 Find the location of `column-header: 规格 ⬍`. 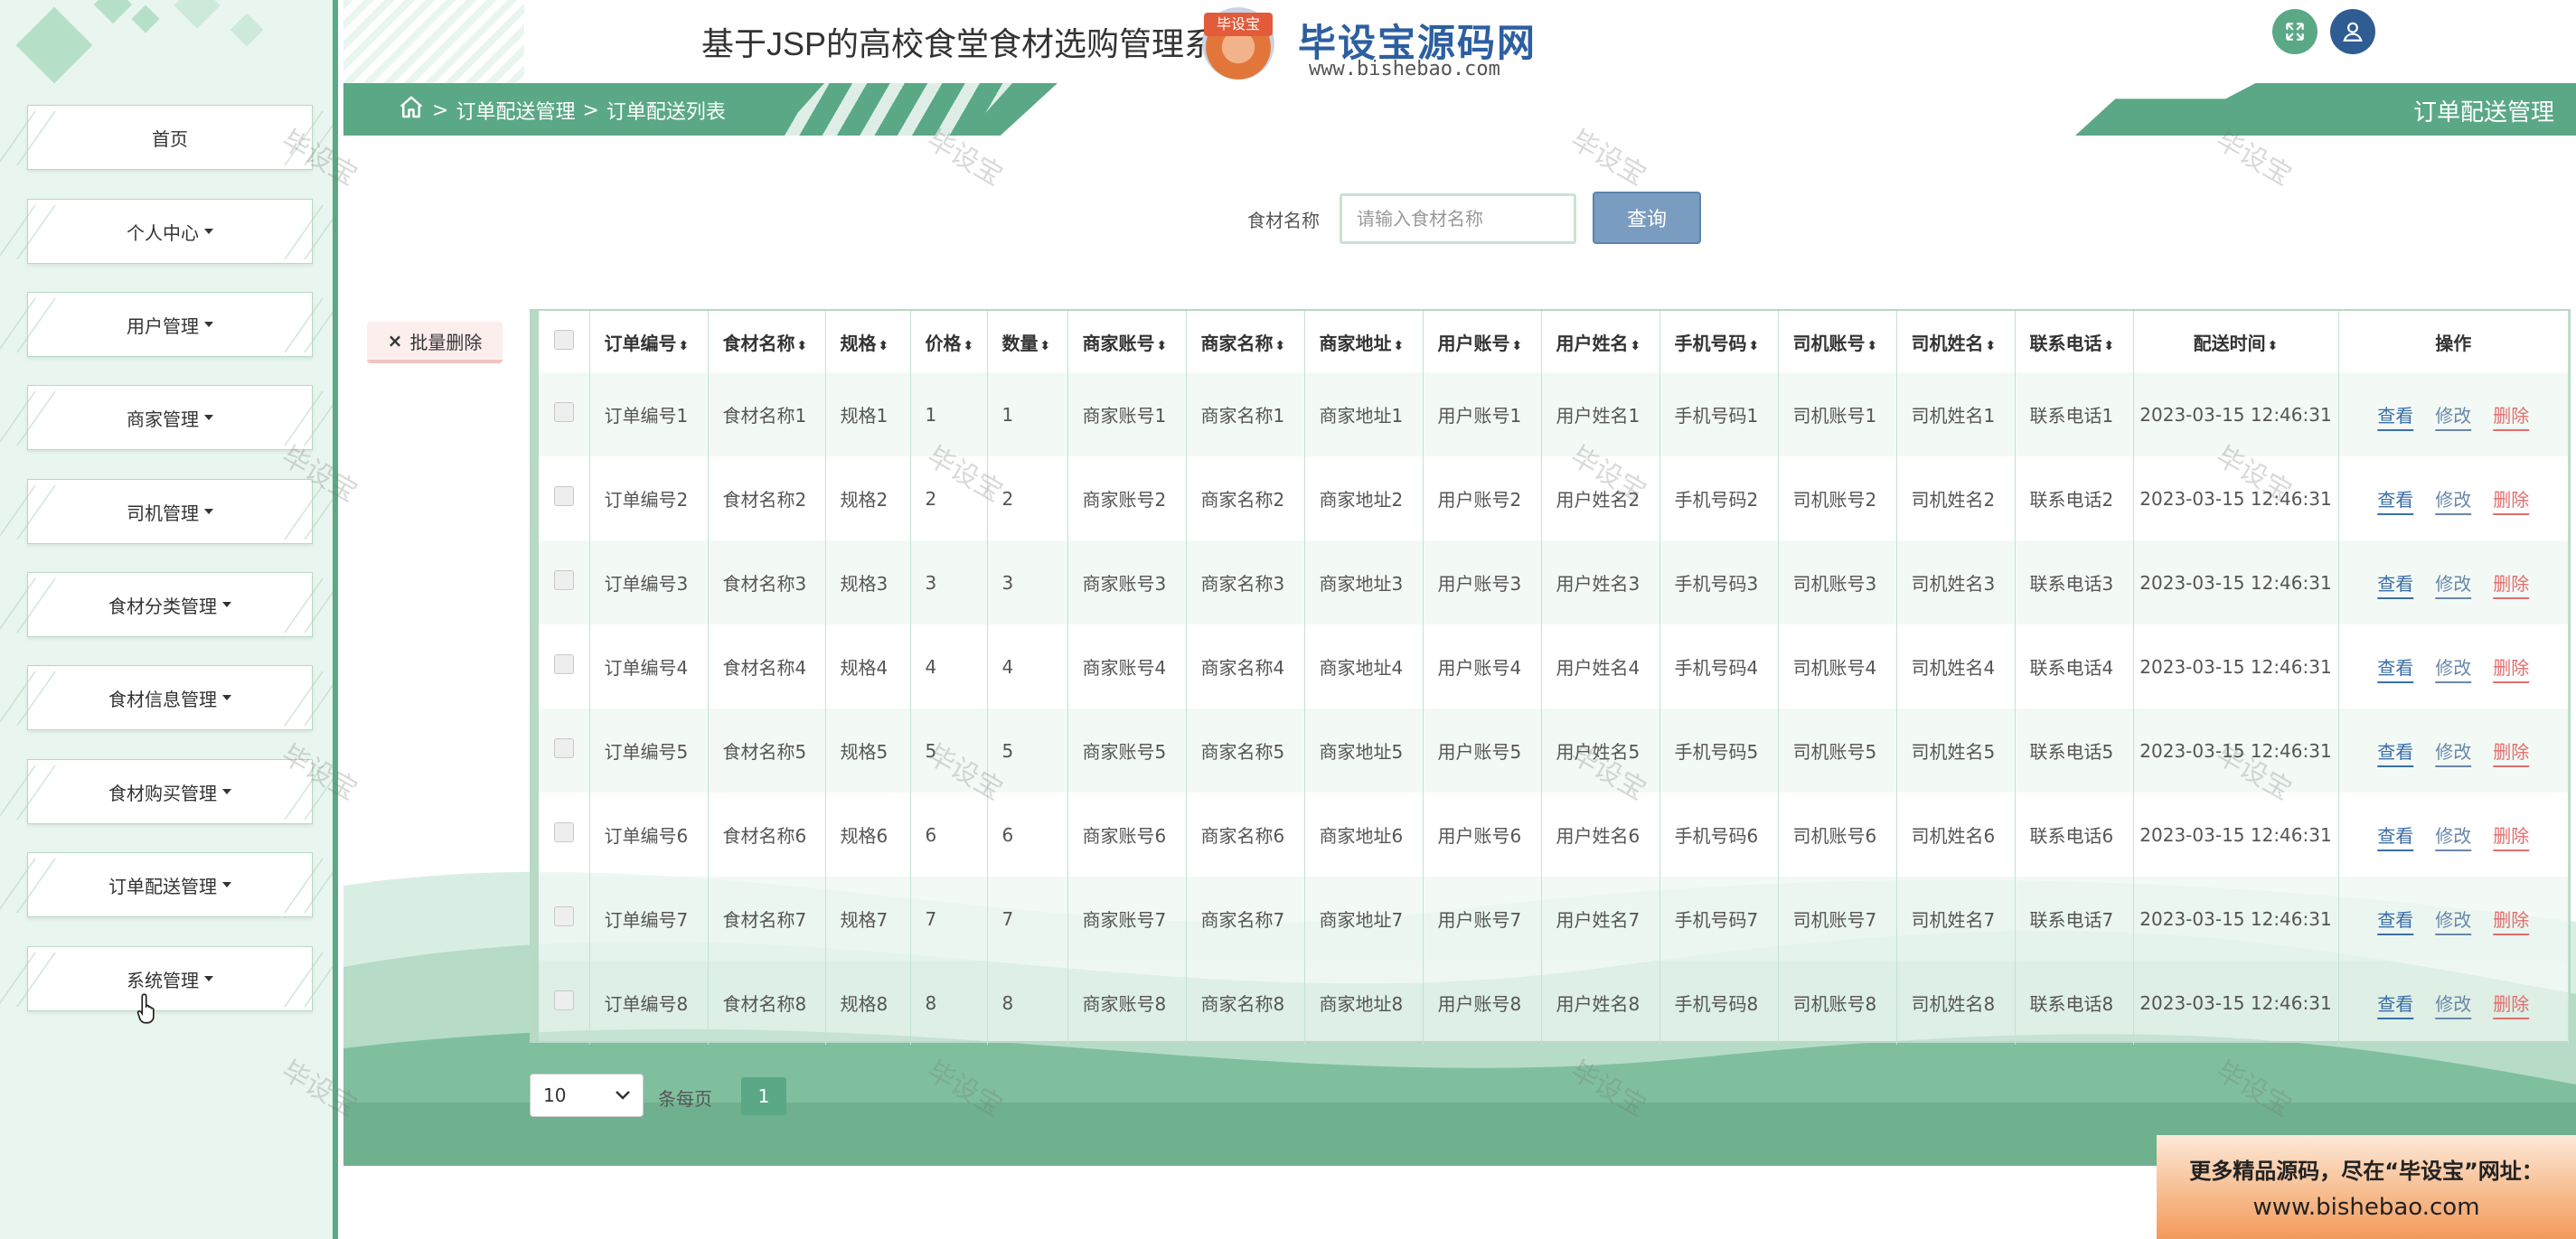

column-header: 规格 ⬍ is located at coordinates (868, 341).